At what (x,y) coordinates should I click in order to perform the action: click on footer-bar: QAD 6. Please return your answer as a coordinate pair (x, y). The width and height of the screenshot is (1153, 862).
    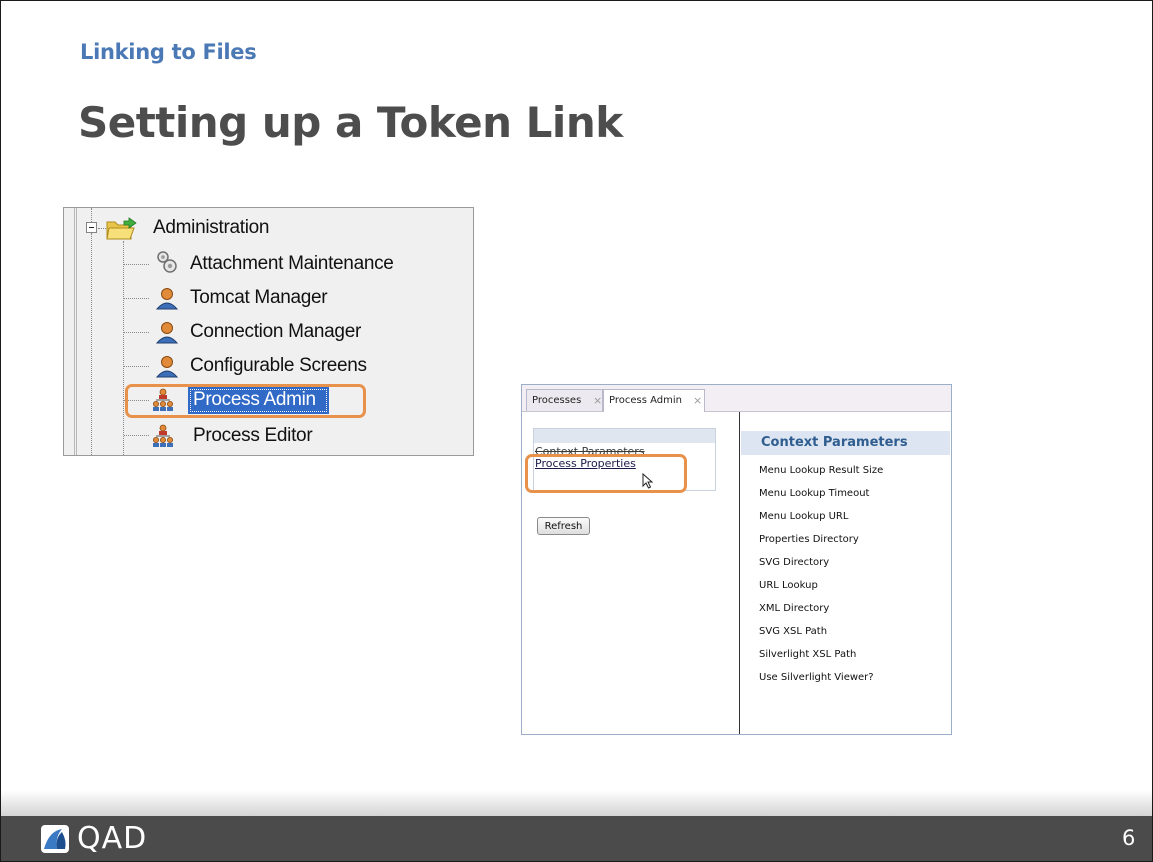
    Looking at the image, I should click on (576, 838).